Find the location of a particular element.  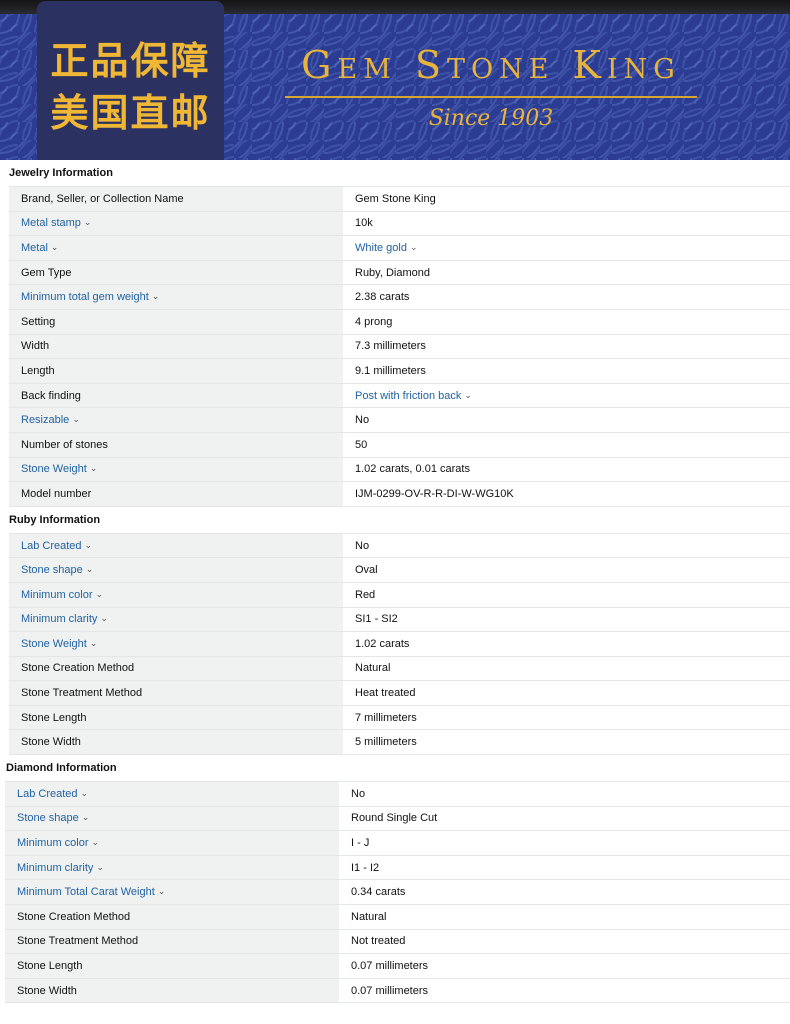

spec-value: Oval is located at coordinates (566, 570).